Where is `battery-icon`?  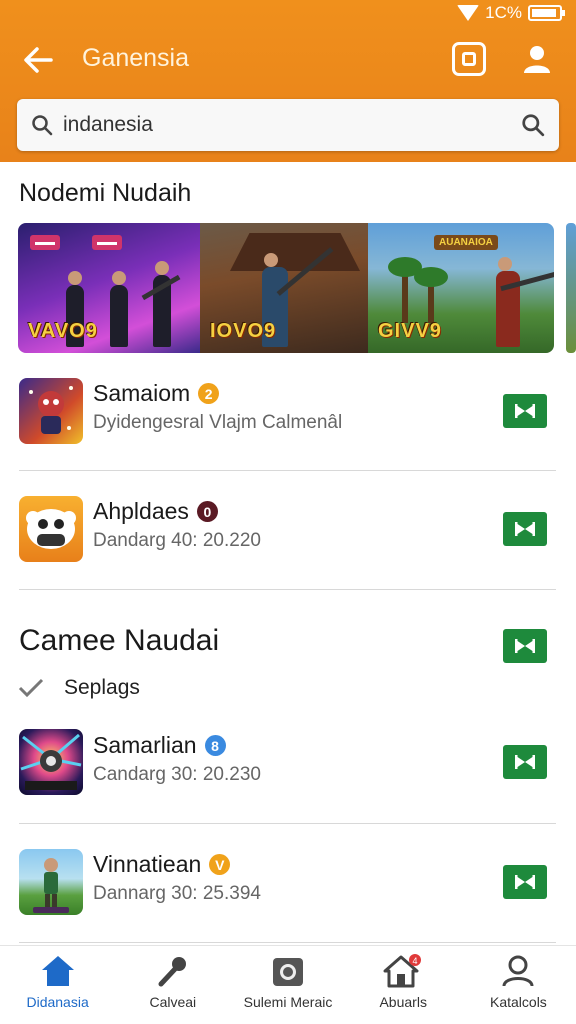 battery-icon is located at coordinates (546, 13).